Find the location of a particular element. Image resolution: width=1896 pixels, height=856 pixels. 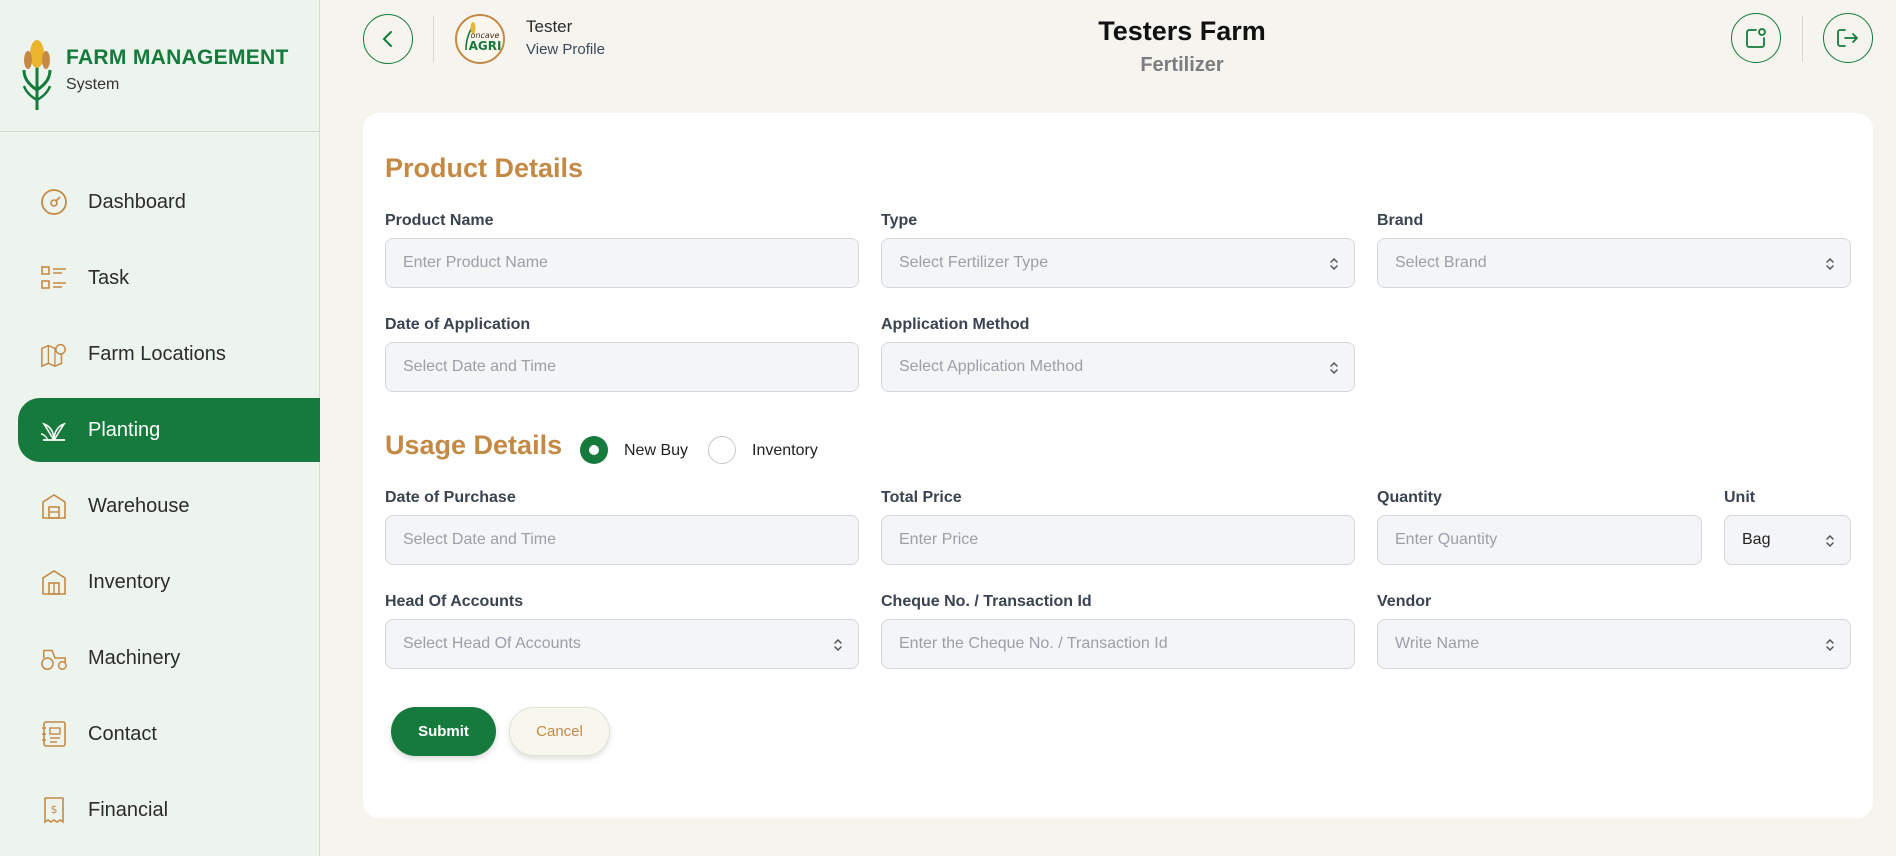

product-name-input: Enter Product Name is located at coordinates (622, 263).